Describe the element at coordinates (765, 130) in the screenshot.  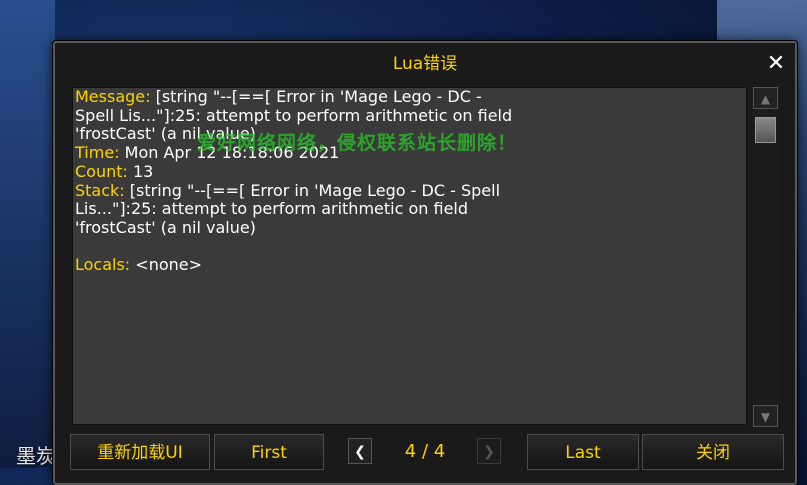
I see `scroll-thumb` at that location.